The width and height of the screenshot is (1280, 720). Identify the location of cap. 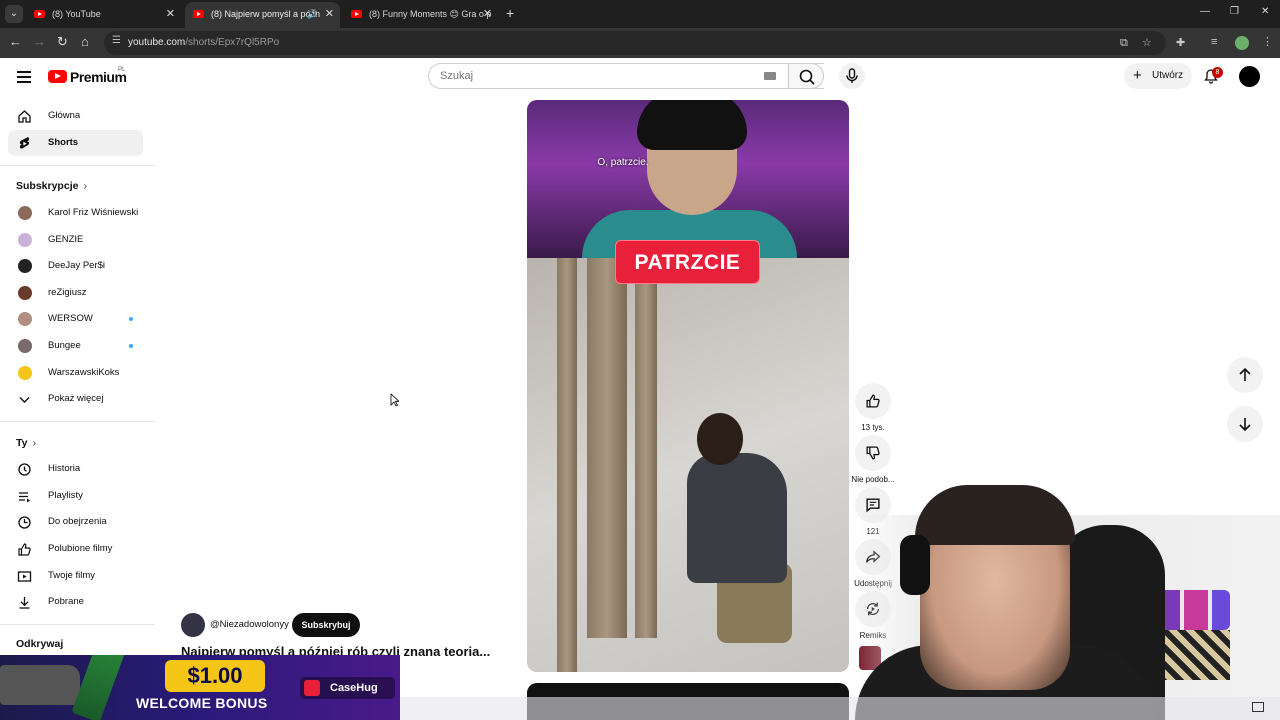
(692, 125).